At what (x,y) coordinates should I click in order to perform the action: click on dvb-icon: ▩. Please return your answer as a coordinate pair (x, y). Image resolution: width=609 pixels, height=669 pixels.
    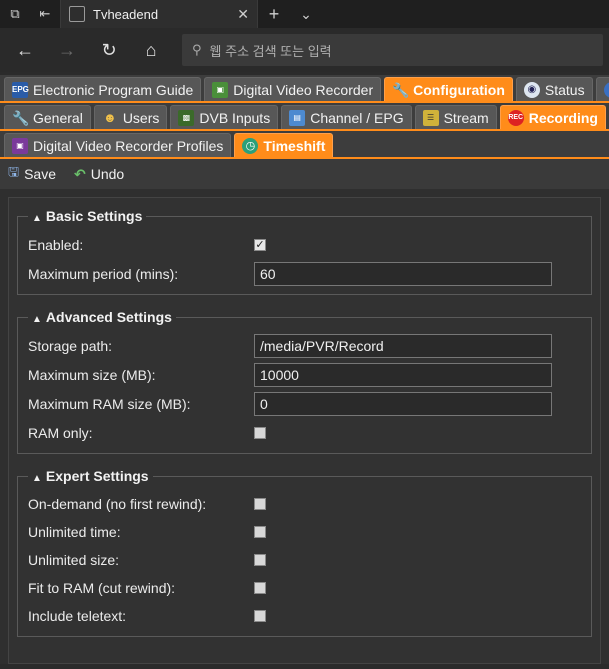
    Looking at the image, I should click on (186, 117).